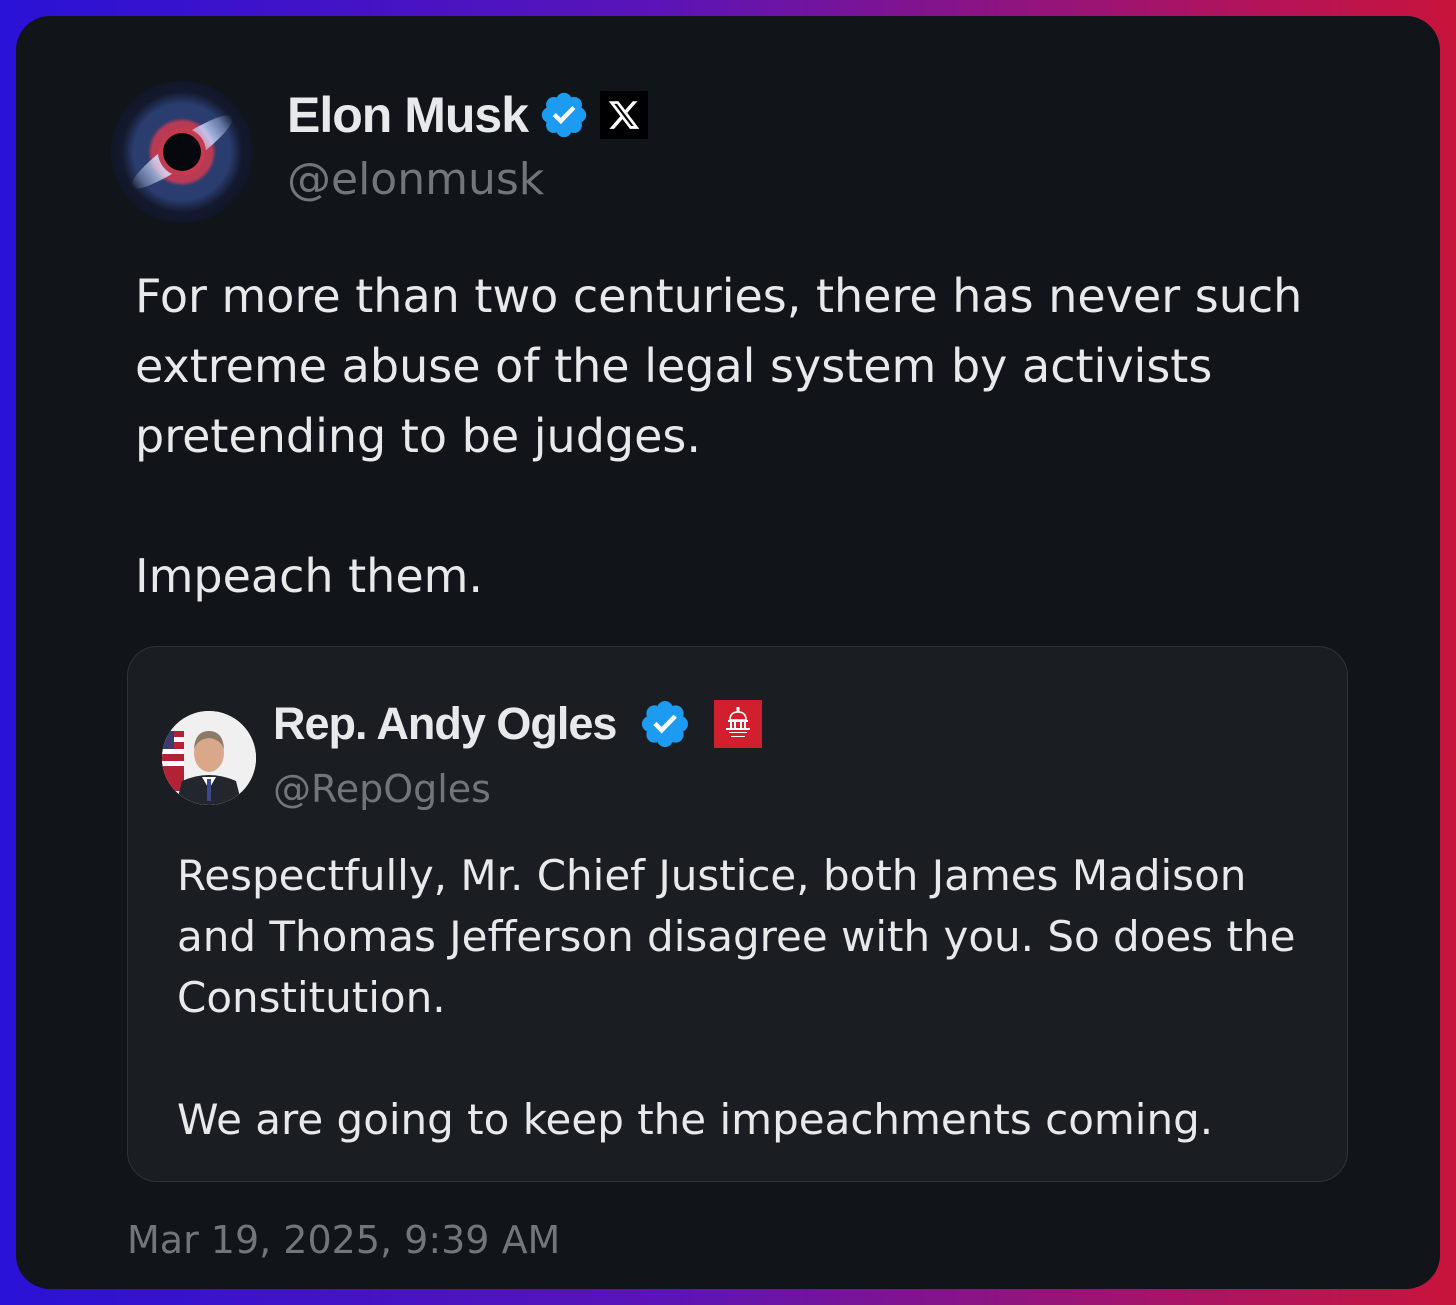 Image resolution: width=1456 pixels, height=1305 pixels. What do you see at coordinates (209, 758) in the screenshot?
I see `quoted-author-avatar` at bounding box center [209, 758].